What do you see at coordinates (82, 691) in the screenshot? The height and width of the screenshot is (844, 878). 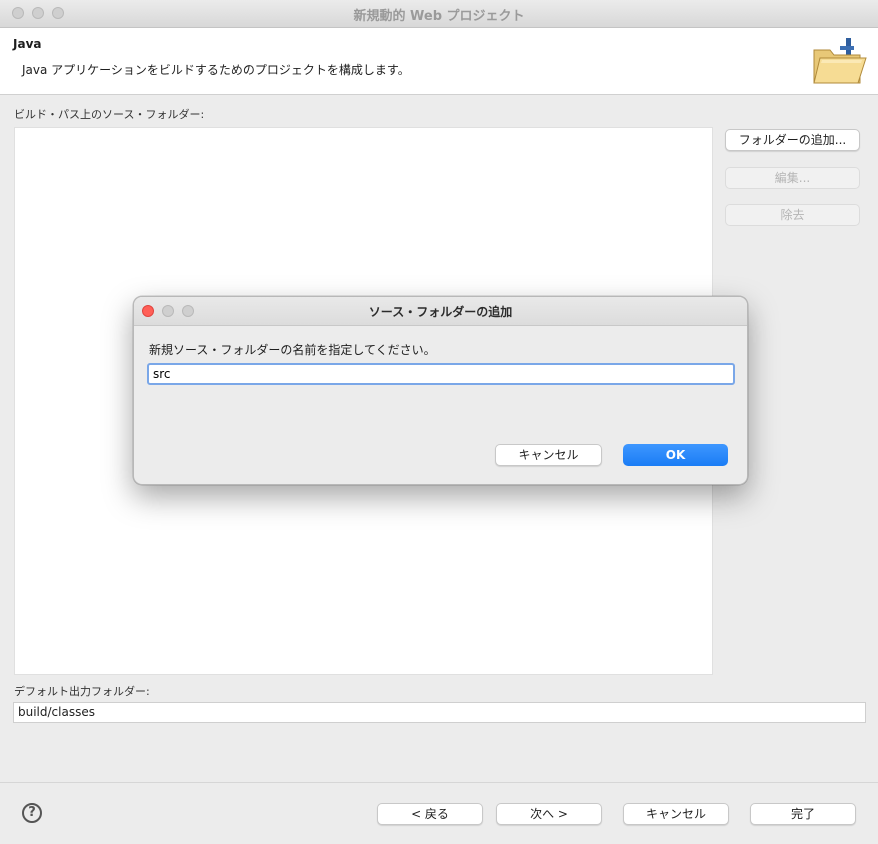 I see `output-folder-label: デフォルト出力フォルダー:` at bounding box center [82, 691].